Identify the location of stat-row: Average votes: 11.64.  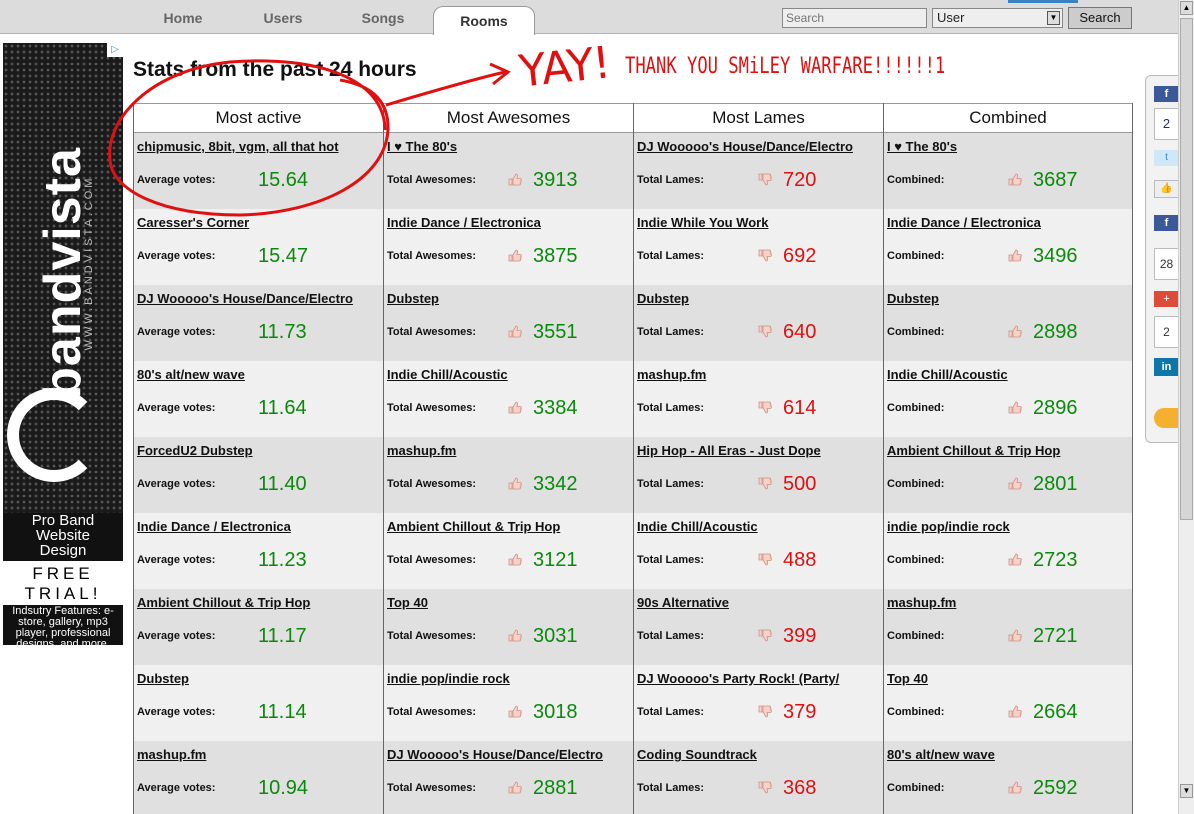
(258, 409).